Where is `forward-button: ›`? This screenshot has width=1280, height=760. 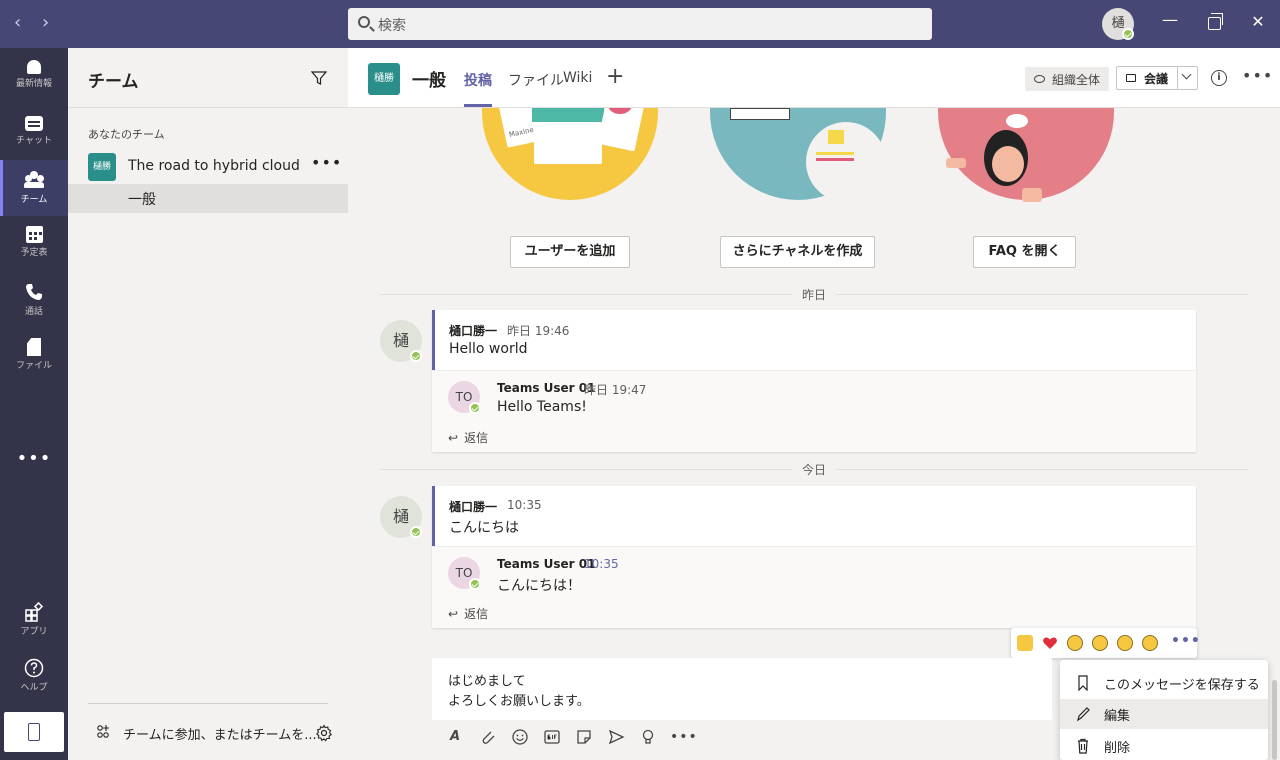
forward-button: › is located at coordinates (45, 22).